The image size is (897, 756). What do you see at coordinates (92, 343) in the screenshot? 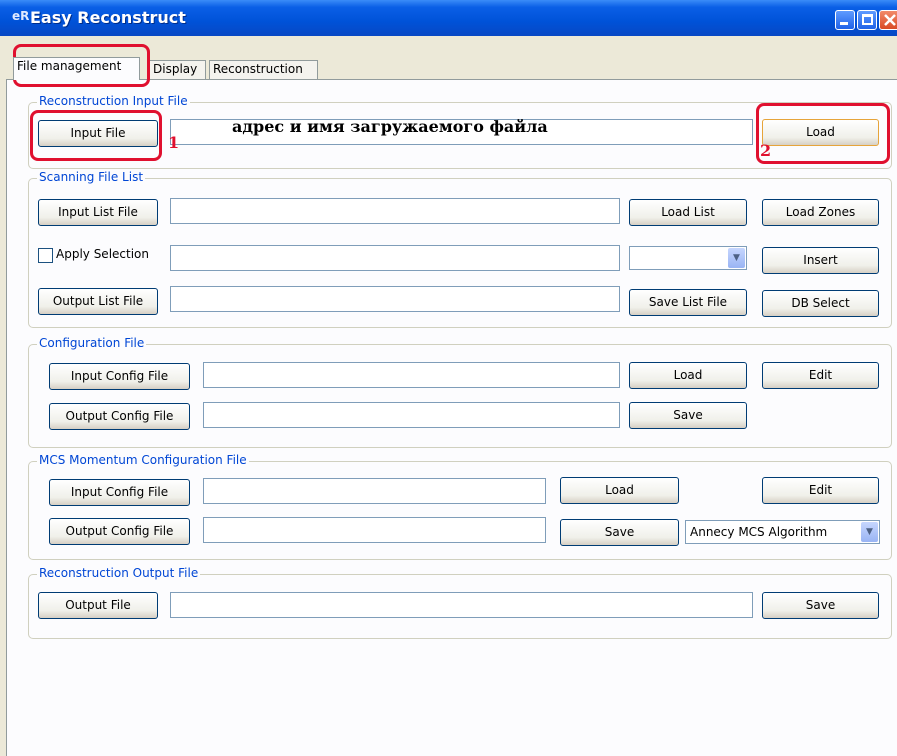
I see `group-label: Configuration File` at bounding box center [92, 343].